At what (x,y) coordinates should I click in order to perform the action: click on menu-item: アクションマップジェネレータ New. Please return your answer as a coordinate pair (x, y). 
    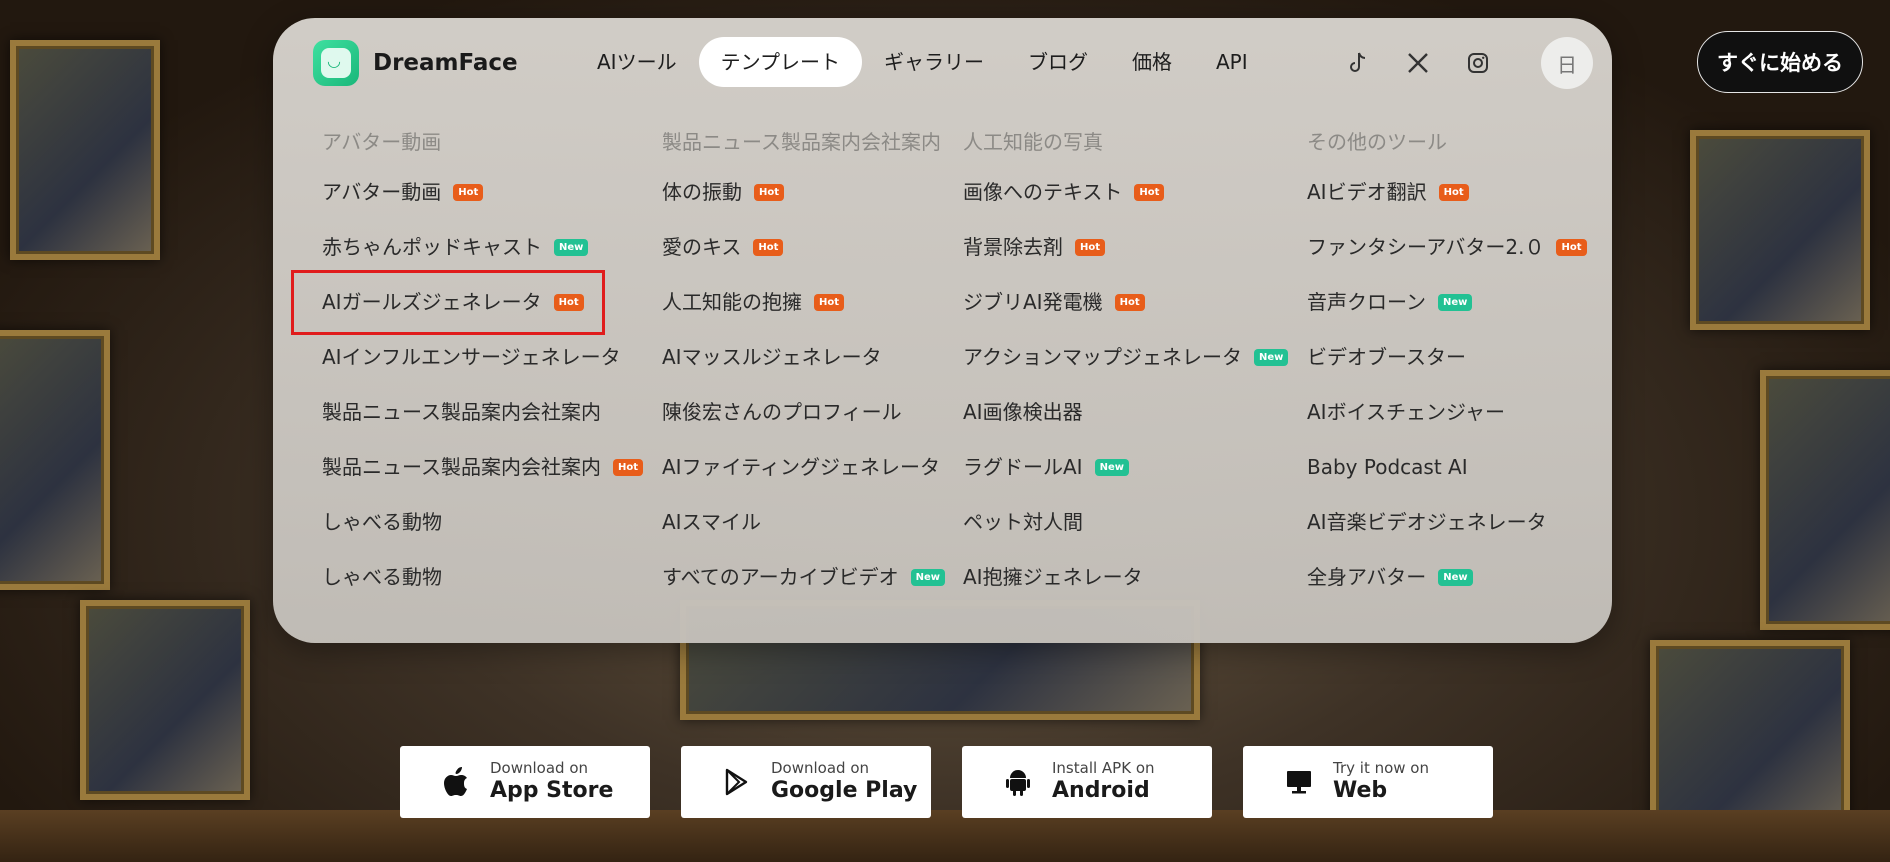
    Looking at the image, I should click on (1126, 357).